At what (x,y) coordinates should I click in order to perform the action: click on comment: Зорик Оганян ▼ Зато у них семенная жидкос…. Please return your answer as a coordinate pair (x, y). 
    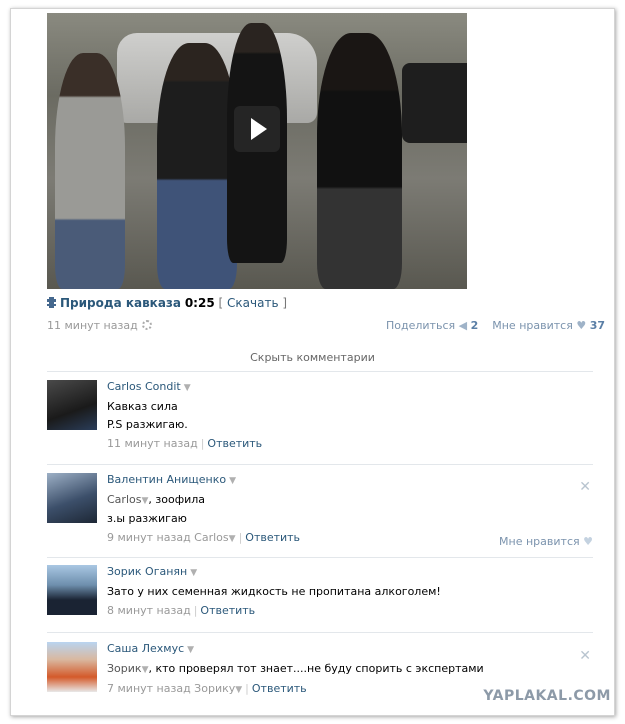
    Looking at the image, I should click on (320, 600).